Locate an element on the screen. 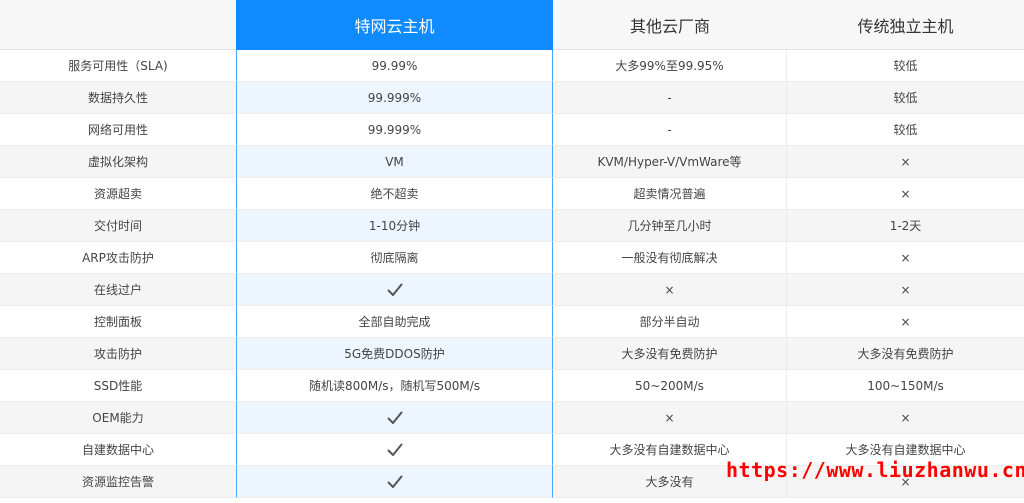  feature-cell: OEM能力 is located at coordinates (118, 418).